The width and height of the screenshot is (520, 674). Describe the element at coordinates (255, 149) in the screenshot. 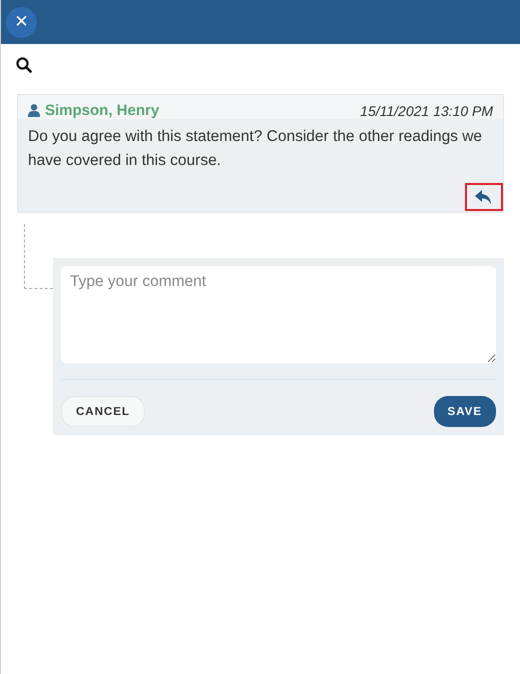

I see `comment-text: Do you agree with this statement? Consider the other readings we have covered in this course.` at that location.